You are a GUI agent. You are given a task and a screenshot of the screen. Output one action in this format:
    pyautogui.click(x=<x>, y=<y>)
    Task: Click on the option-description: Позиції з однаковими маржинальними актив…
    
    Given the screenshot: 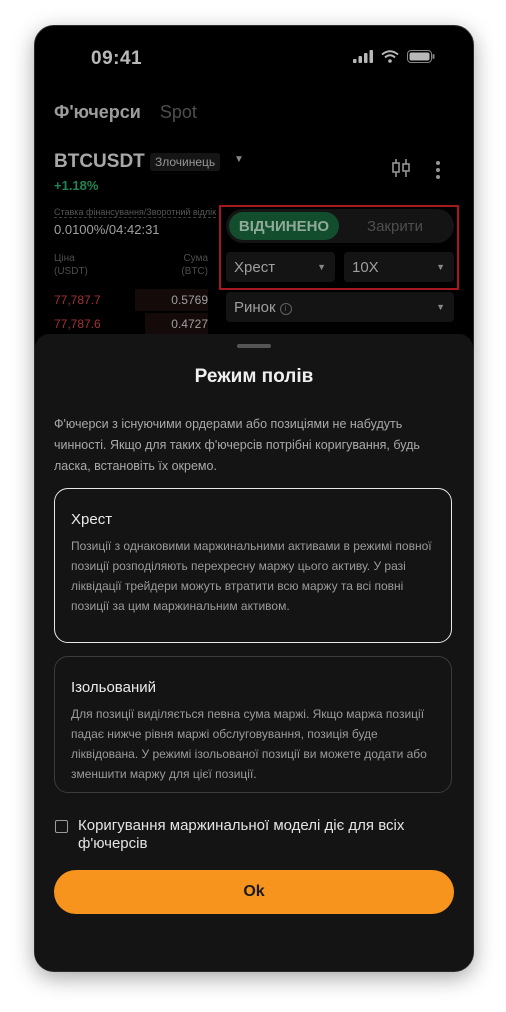 What is the action you would take?
    pyautogui.click(x=251, y=576)
    